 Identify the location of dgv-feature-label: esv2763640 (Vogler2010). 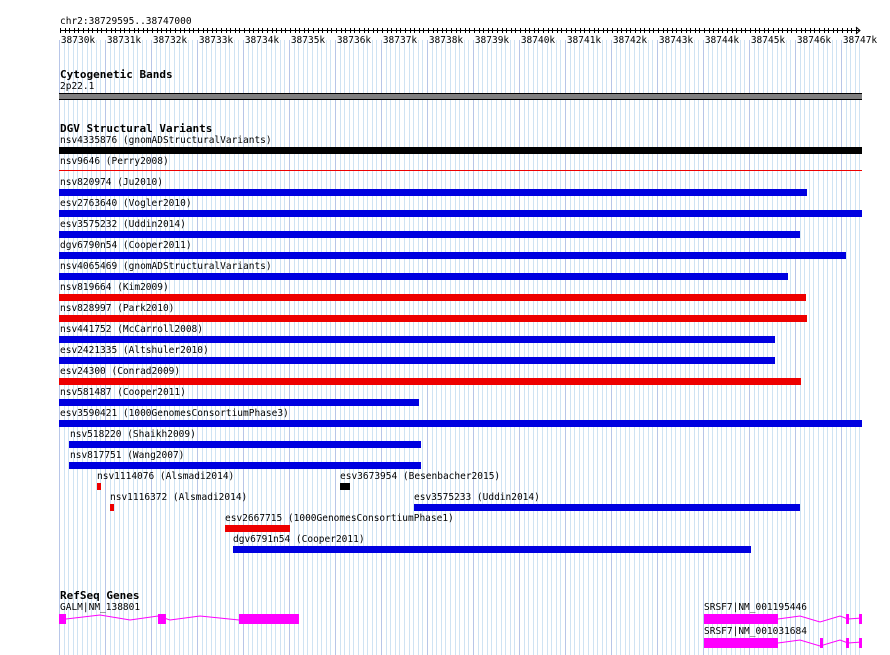
(126, 203).